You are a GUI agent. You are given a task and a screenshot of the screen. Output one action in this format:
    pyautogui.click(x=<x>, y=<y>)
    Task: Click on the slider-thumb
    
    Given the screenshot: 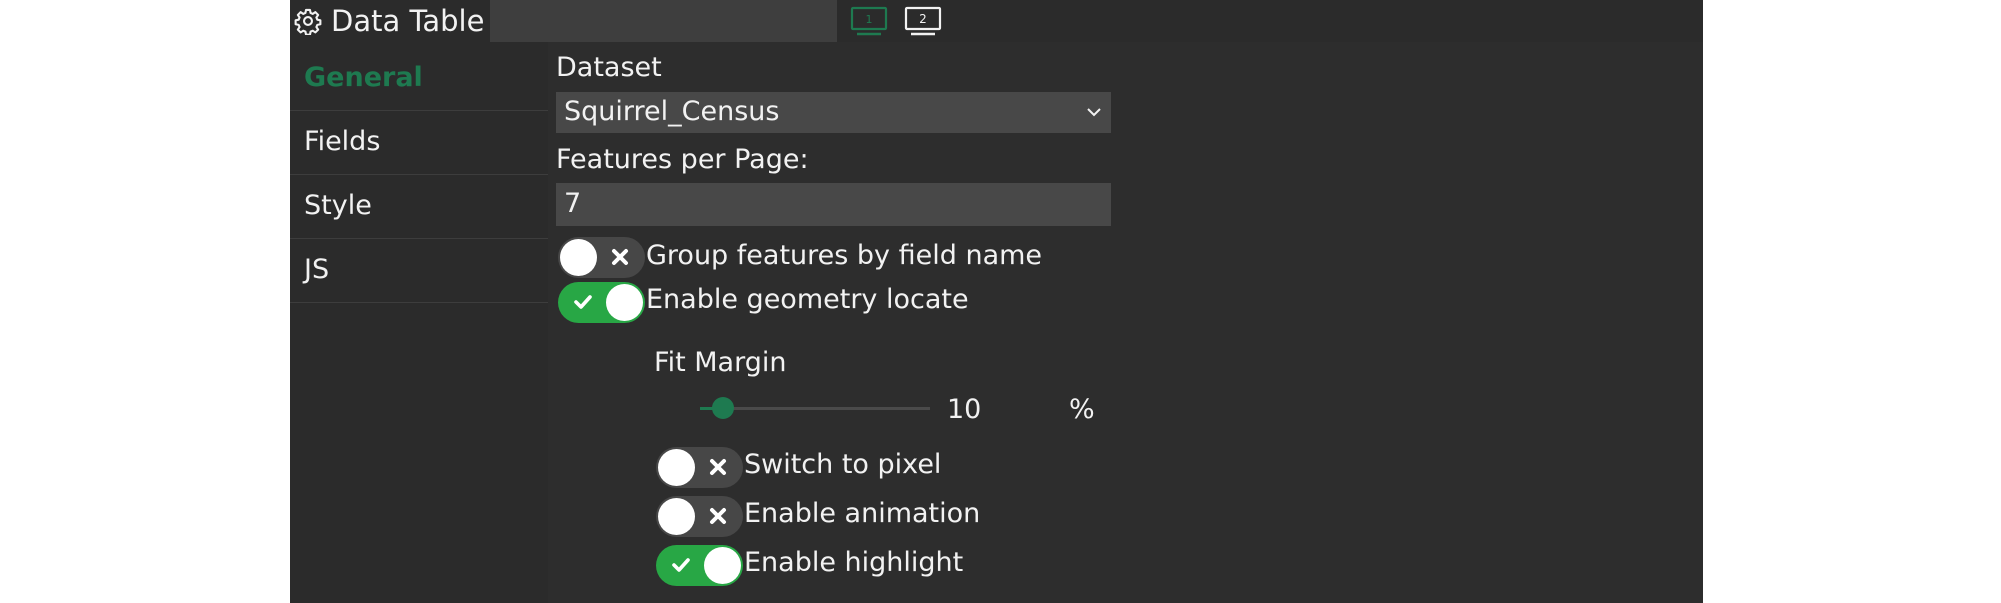 What is the action you would take?
    pyautogui.click(x=723, y=408)
    